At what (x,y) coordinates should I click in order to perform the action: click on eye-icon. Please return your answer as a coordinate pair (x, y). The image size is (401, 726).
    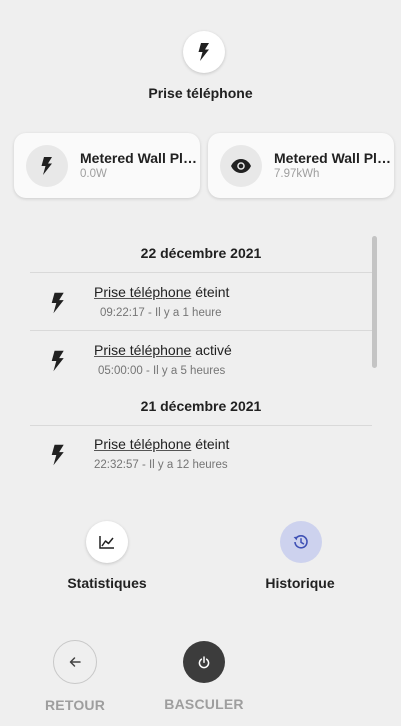
    Looking at the image, I should click on (241, 166).